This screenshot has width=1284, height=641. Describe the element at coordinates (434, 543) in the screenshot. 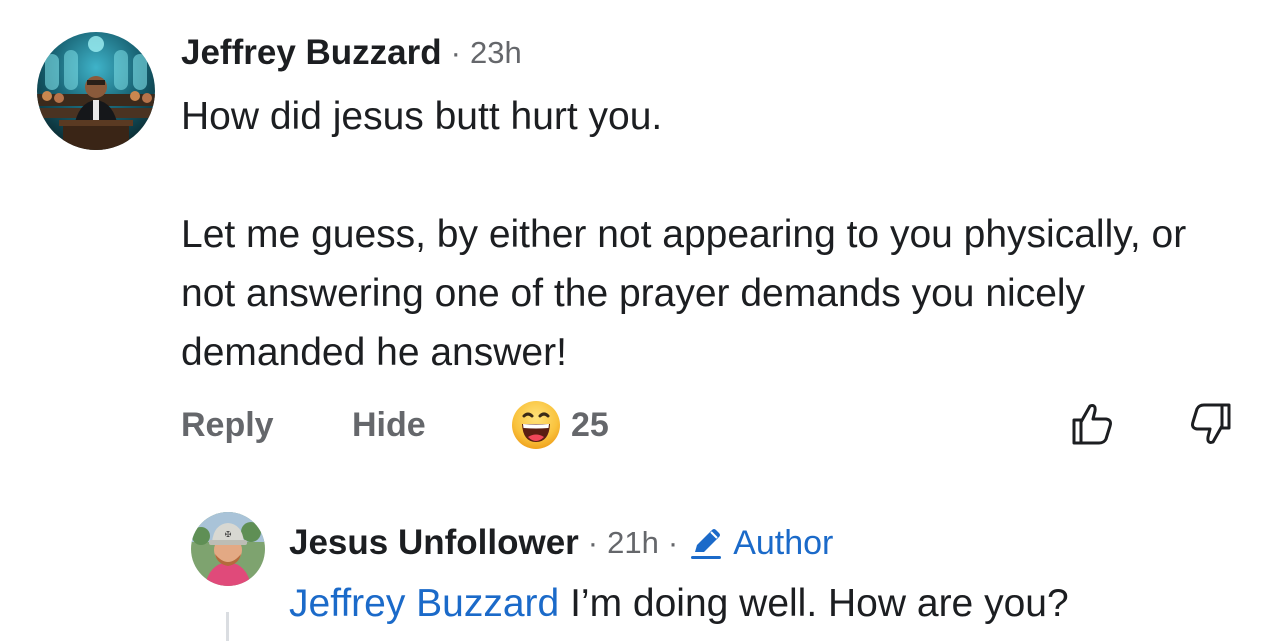

I see `author-name: Jesus Unfollower` at that location.